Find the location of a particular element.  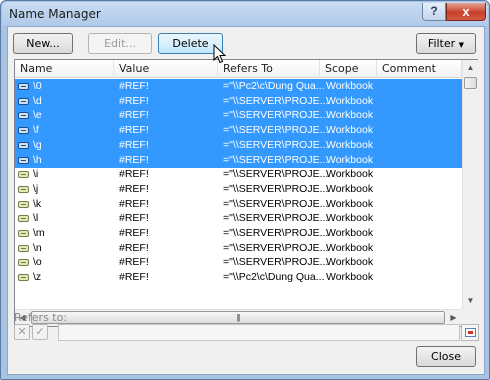

cell-name: \k is located at coordinates (37, 203).